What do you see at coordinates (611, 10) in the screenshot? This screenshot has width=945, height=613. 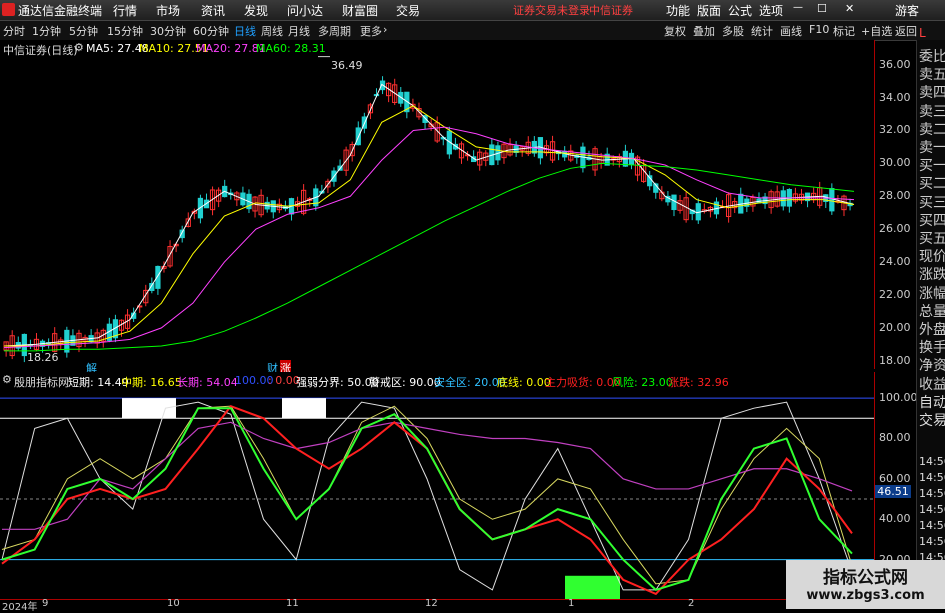 I see `broker-name: 中信证券` at bounding box center [611, 10].